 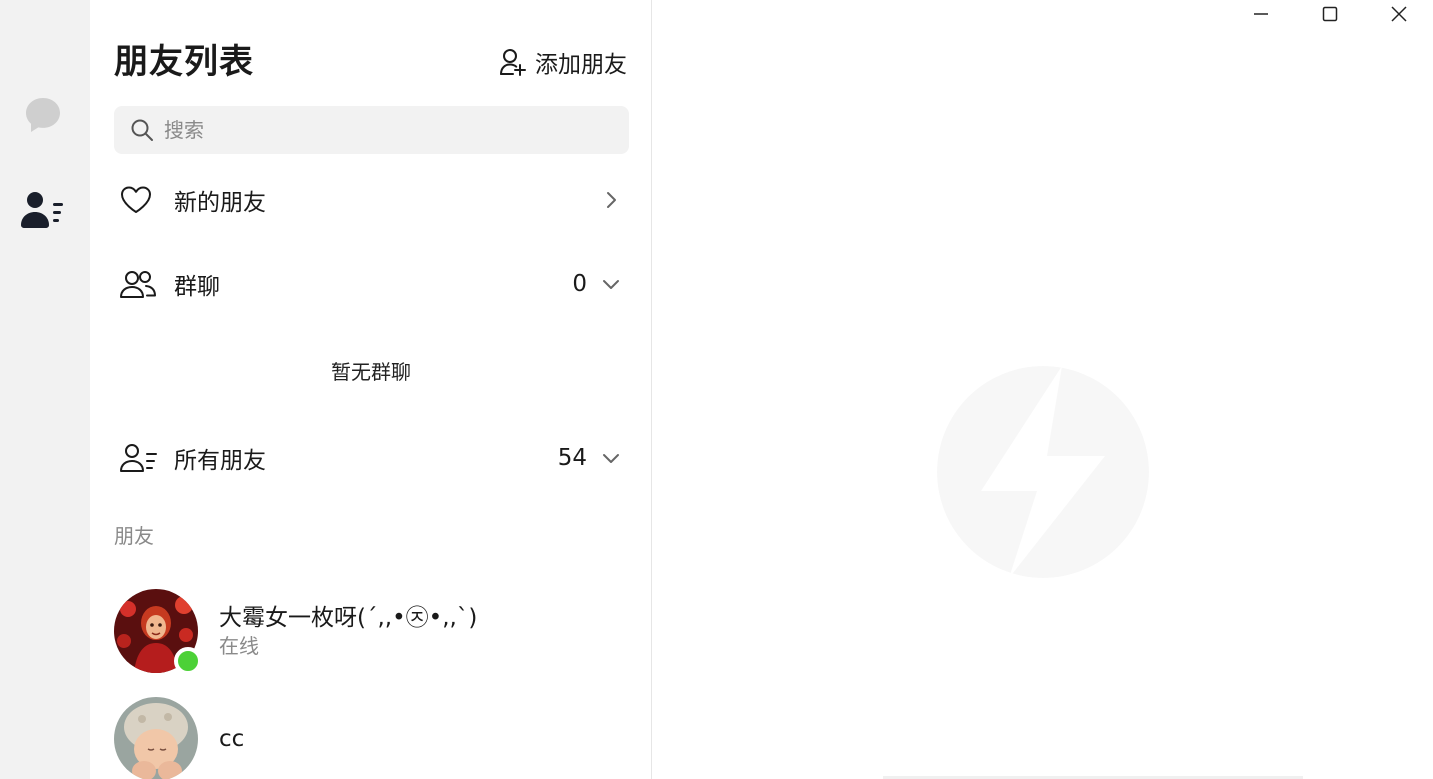 I want to click on page-title: 朋友列表, so click(x=184, y=62).